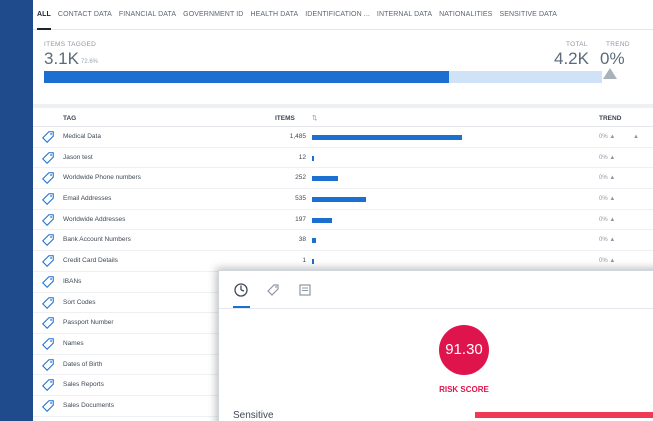 The height and width of the screenshot is (421, 653). I want to click on item-count: 535, so click(300, 199).